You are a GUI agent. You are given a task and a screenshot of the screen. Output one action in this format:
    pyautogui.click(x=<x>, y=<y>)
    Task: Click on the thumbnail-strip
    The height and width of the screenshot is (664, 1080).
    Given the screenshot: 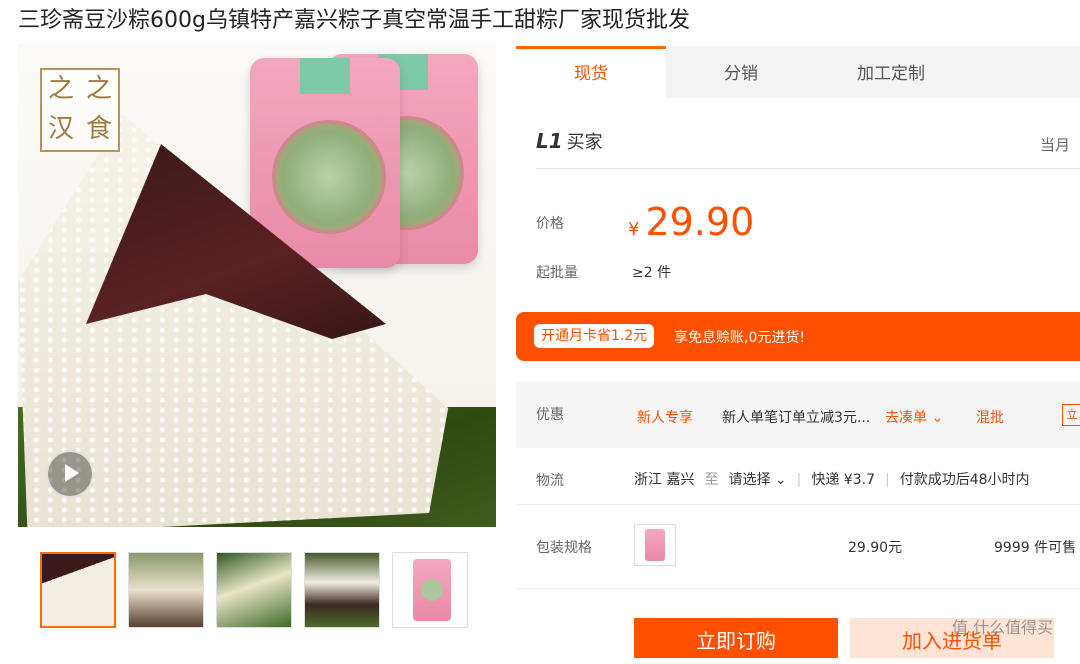 What is the action you would take?
    pyautogui.click(x=254, y=590)
    